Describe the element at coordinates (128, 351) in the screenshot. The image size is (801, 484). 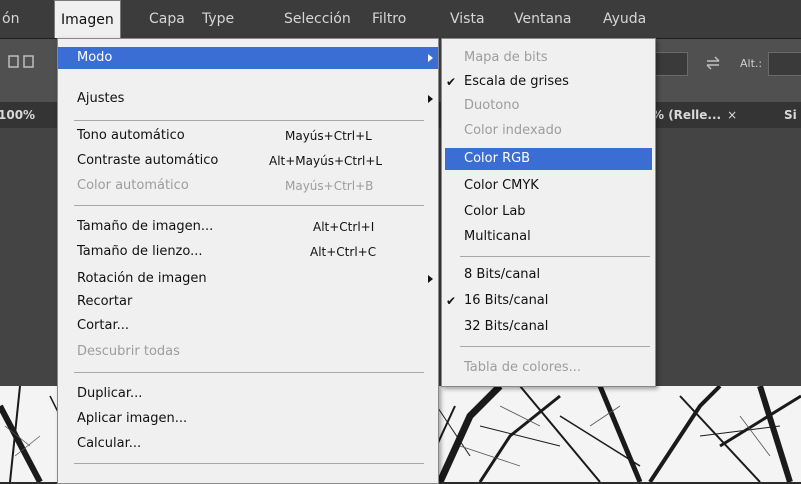
I see `menu-item-label: Descubrir todas` at that location.